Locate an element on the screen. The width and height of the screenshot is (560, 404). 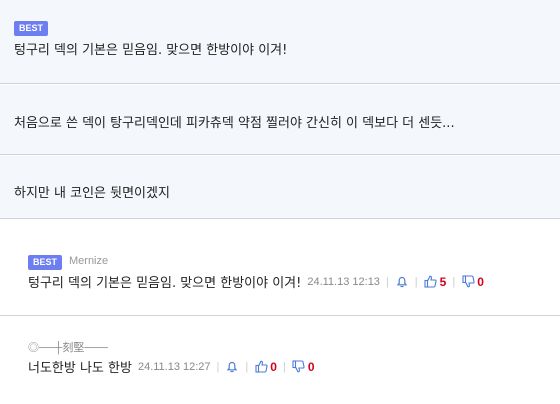
comment-text: 텅구리 덱의 기본은 믿음임. 맞으면 한방이야 이겨! is located at coordinates (151, 50).